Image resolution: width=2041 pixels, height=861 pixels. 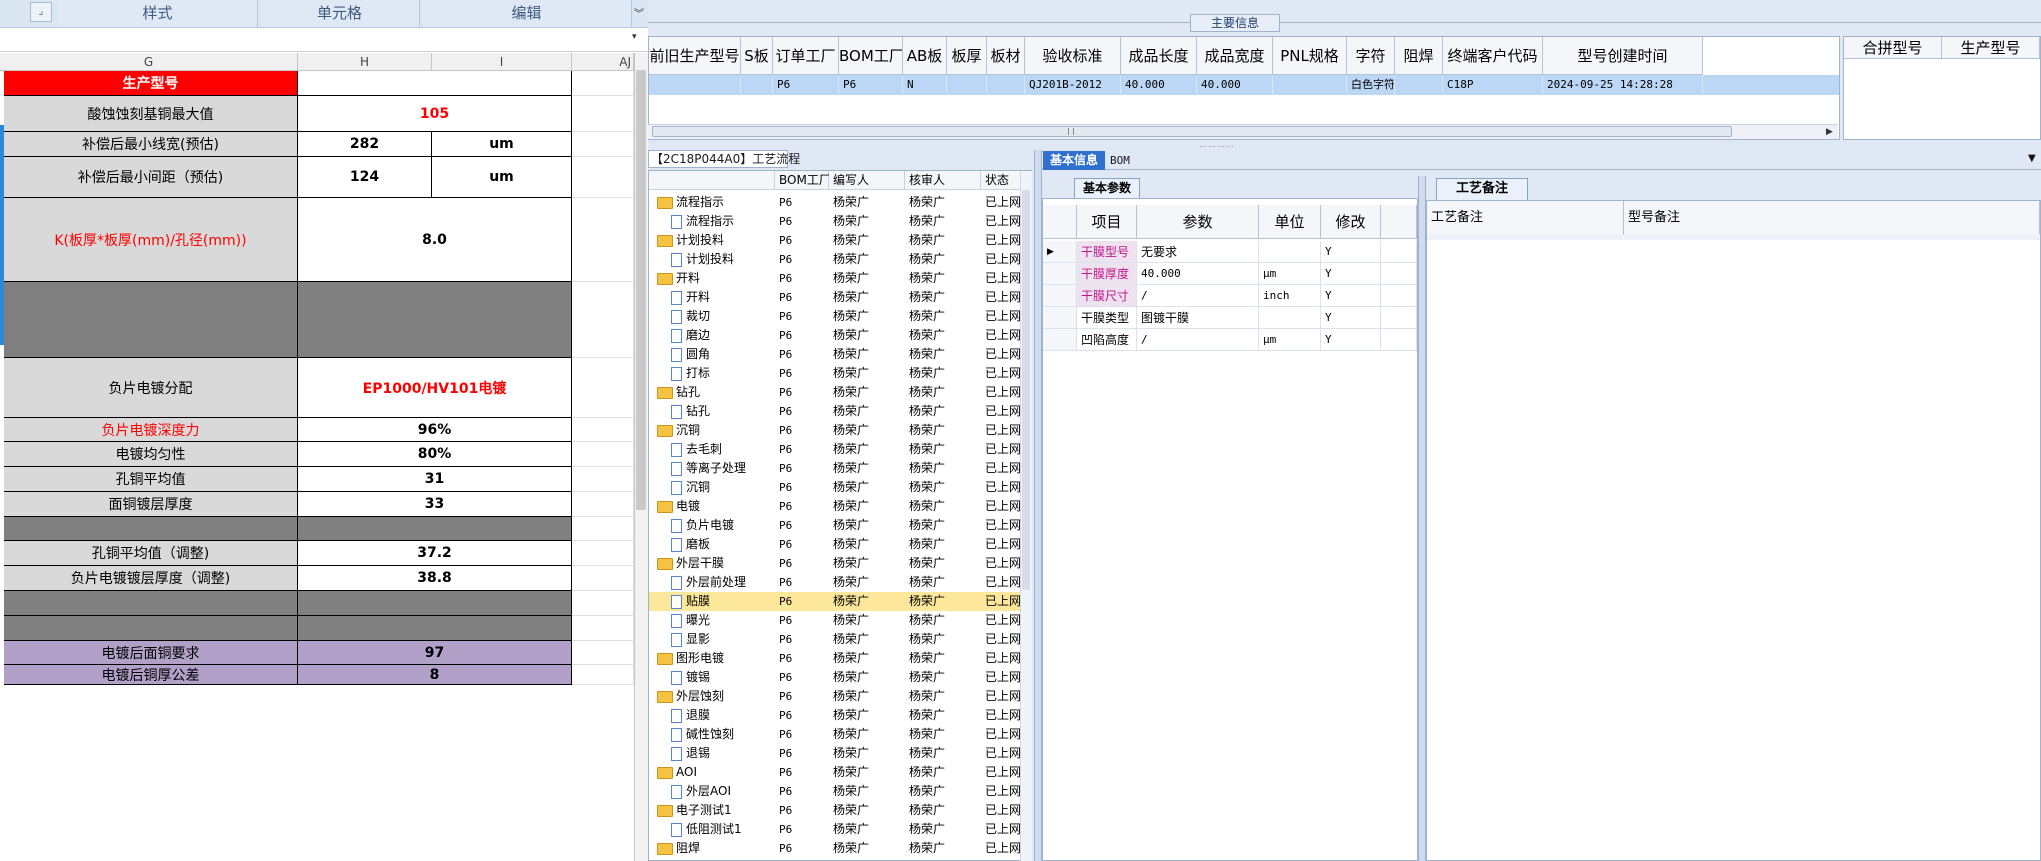 What do you see at coordinates (835, 449) in the screenshot?
I see `process-tree-row: 去毛刺 P6 杨荣广 杨荣广 已上网` at bounding box center [835, 449].